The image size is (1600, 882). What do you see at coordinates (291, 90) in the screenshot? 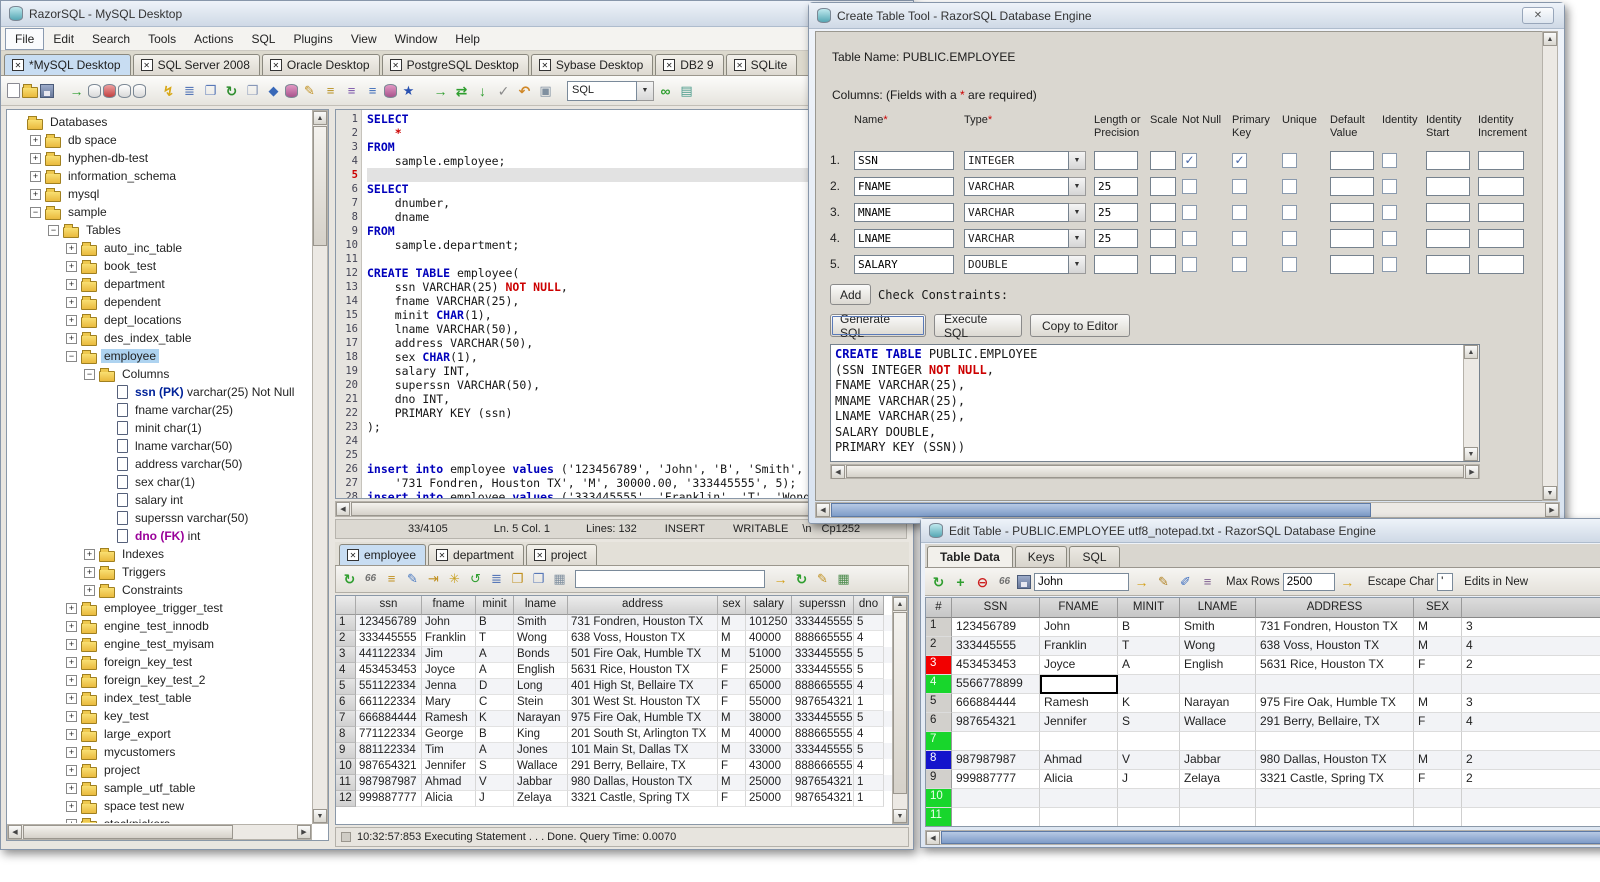
I see `db-tools-icon` at bounding box center [291, 90].